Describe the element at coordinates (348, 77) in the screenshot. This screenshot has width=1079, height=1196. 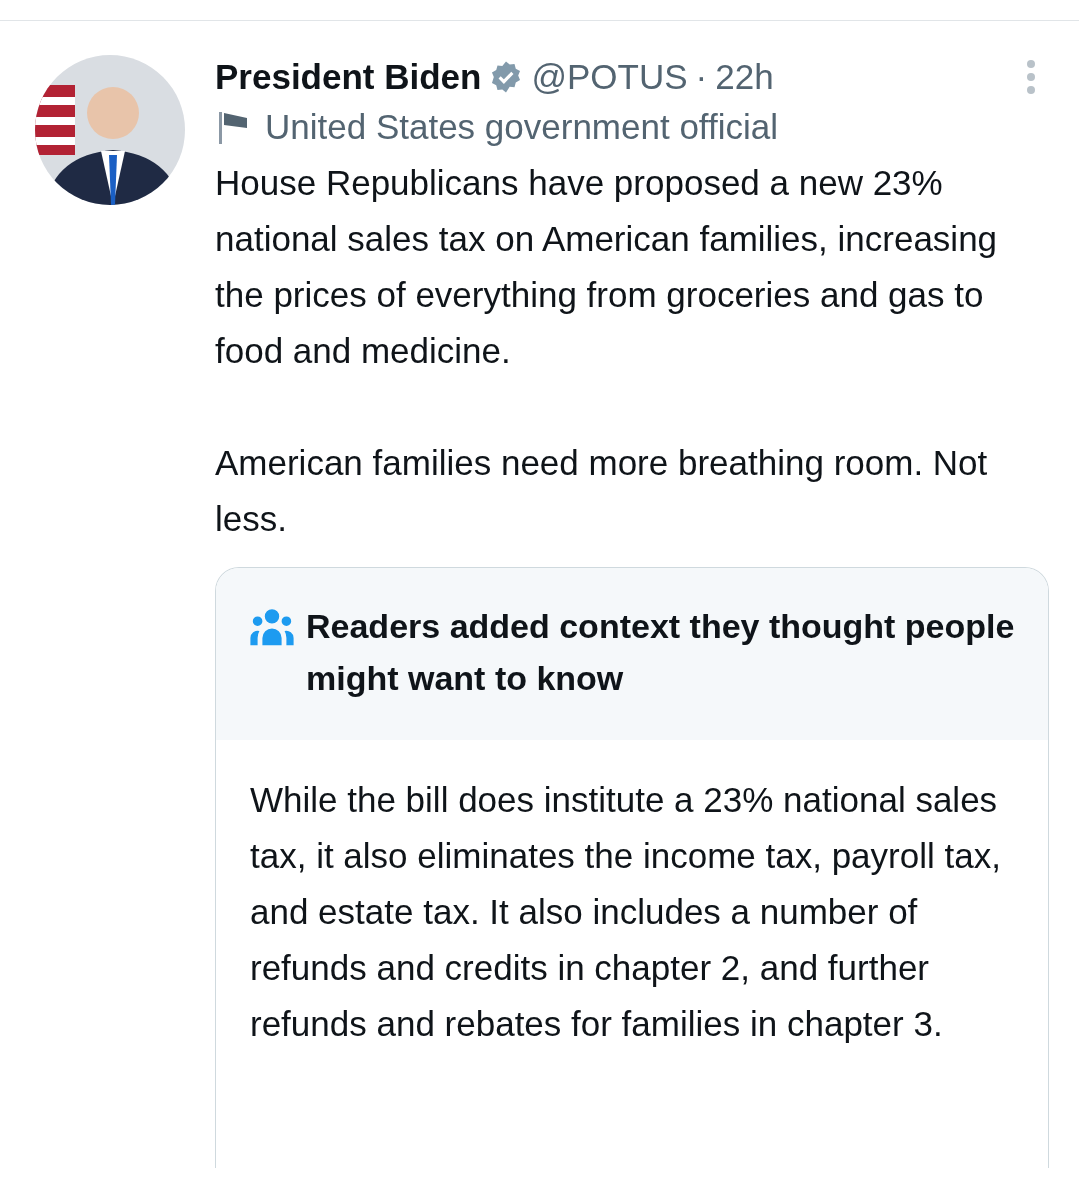
I see `author-name: President Biden` at that location.